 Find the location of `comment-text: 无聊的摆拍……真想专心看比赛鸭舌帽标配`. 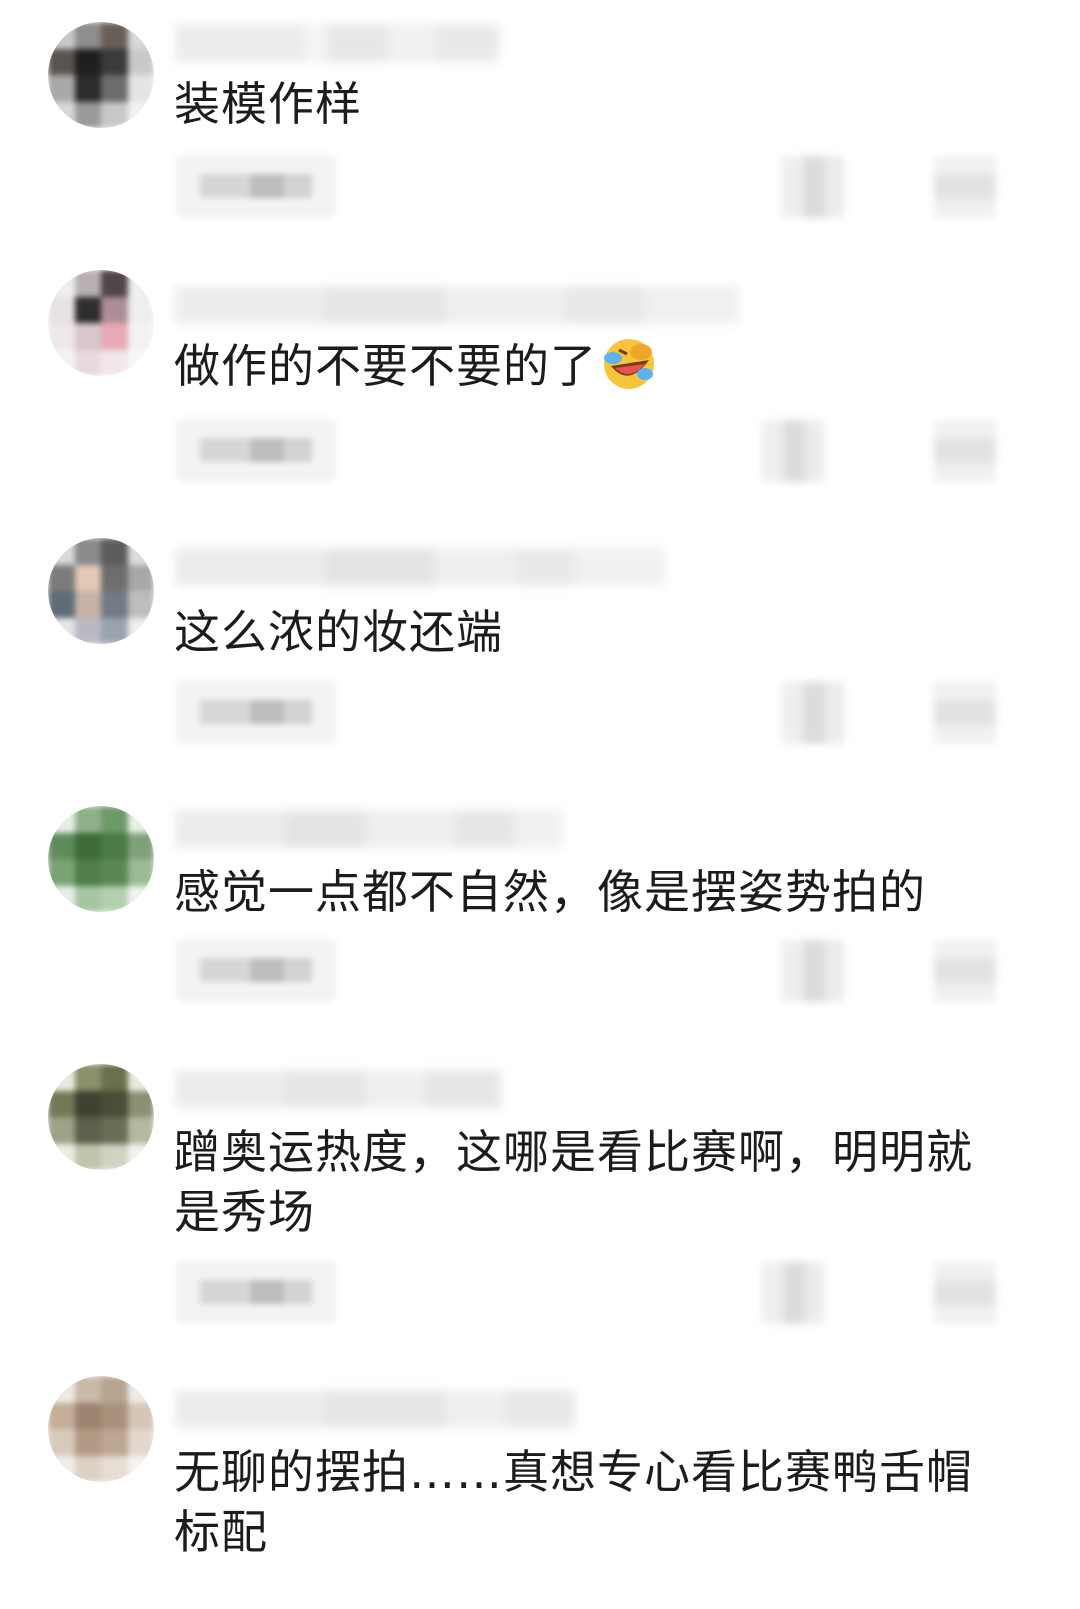

comment-text: 无聊的摆拍……真想专心看比赛鸭舌帽标配 is located at coordinates (573, 1502).